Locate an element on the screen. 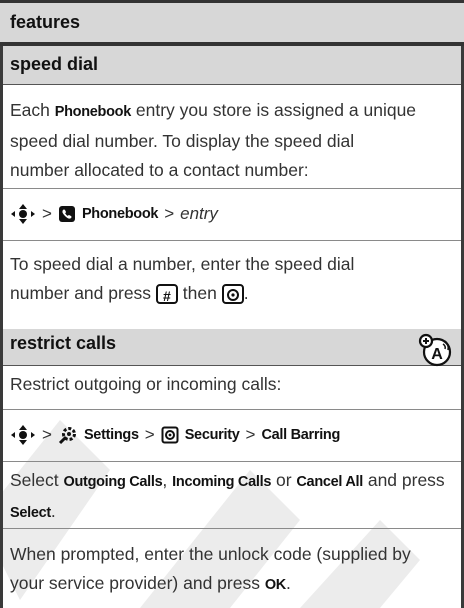  section-title: restrict calls is located at coordinates (63, 343).